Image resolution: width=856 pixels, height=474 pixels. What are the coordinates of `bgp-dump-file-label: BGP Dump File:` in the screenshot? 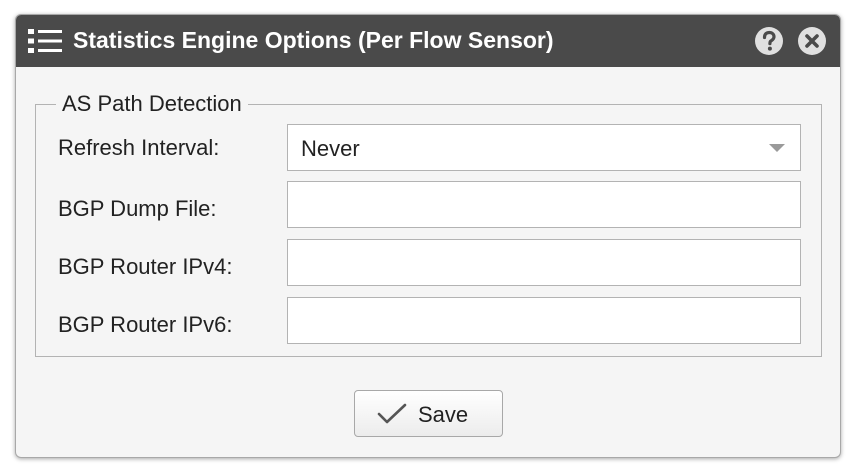 It's located at (137, 208).